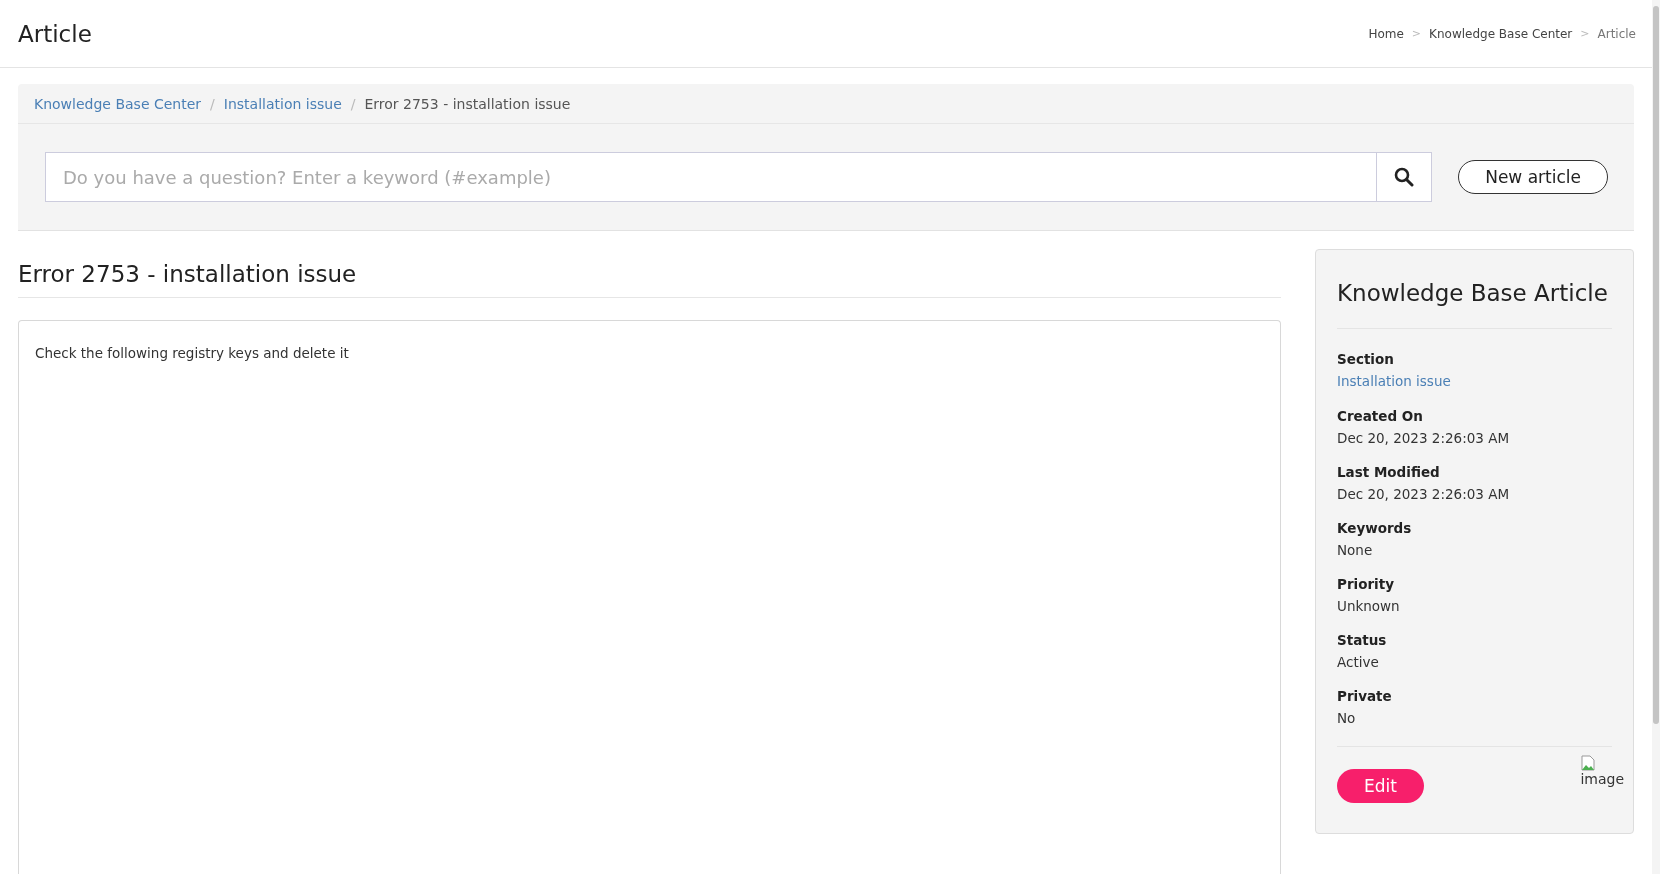  What do you see at coordinates (1656, 365) in the screenshot?
I see `scrollbar-thumb` at bounding box center [1656, 365].